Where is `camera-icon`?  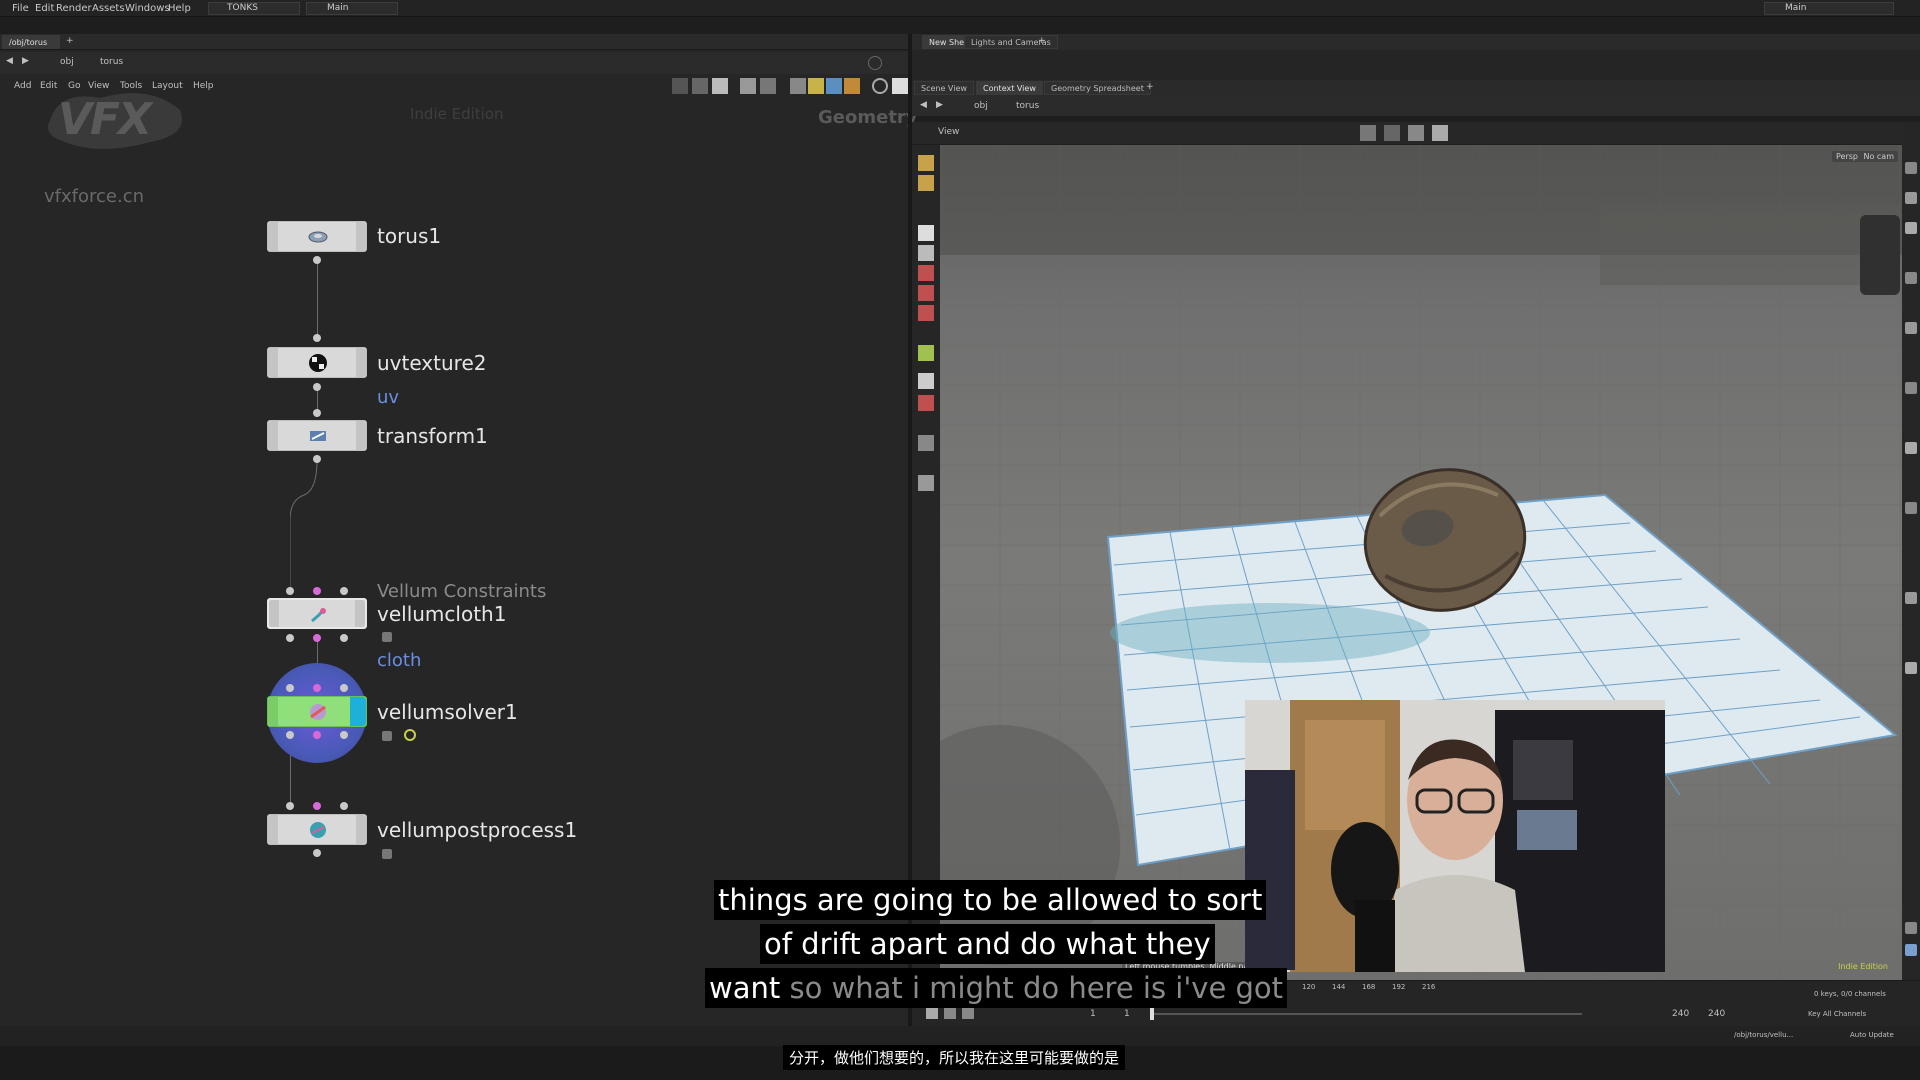
camera-icon is located at coordinates (926, 443).